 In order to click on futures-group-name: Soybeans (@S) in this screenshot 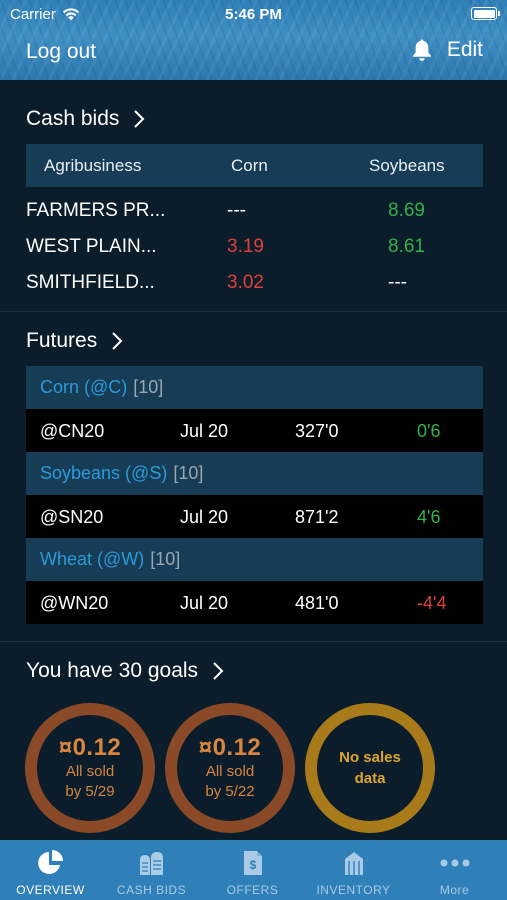, I will do `click(104, 473)`.